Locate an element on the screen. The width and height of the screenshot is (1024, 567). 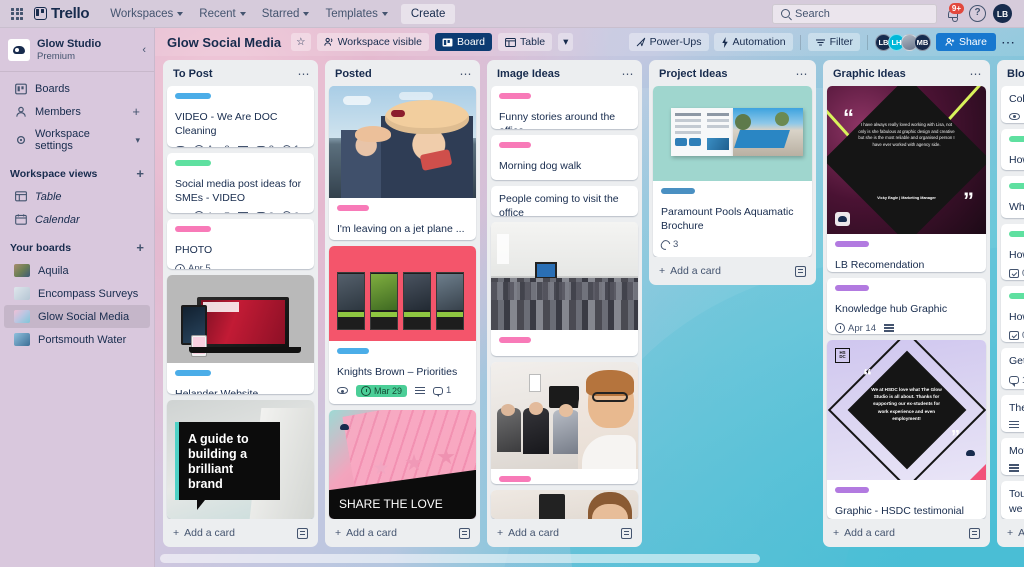
help-icon: ? is located at coordinates (977, 13).